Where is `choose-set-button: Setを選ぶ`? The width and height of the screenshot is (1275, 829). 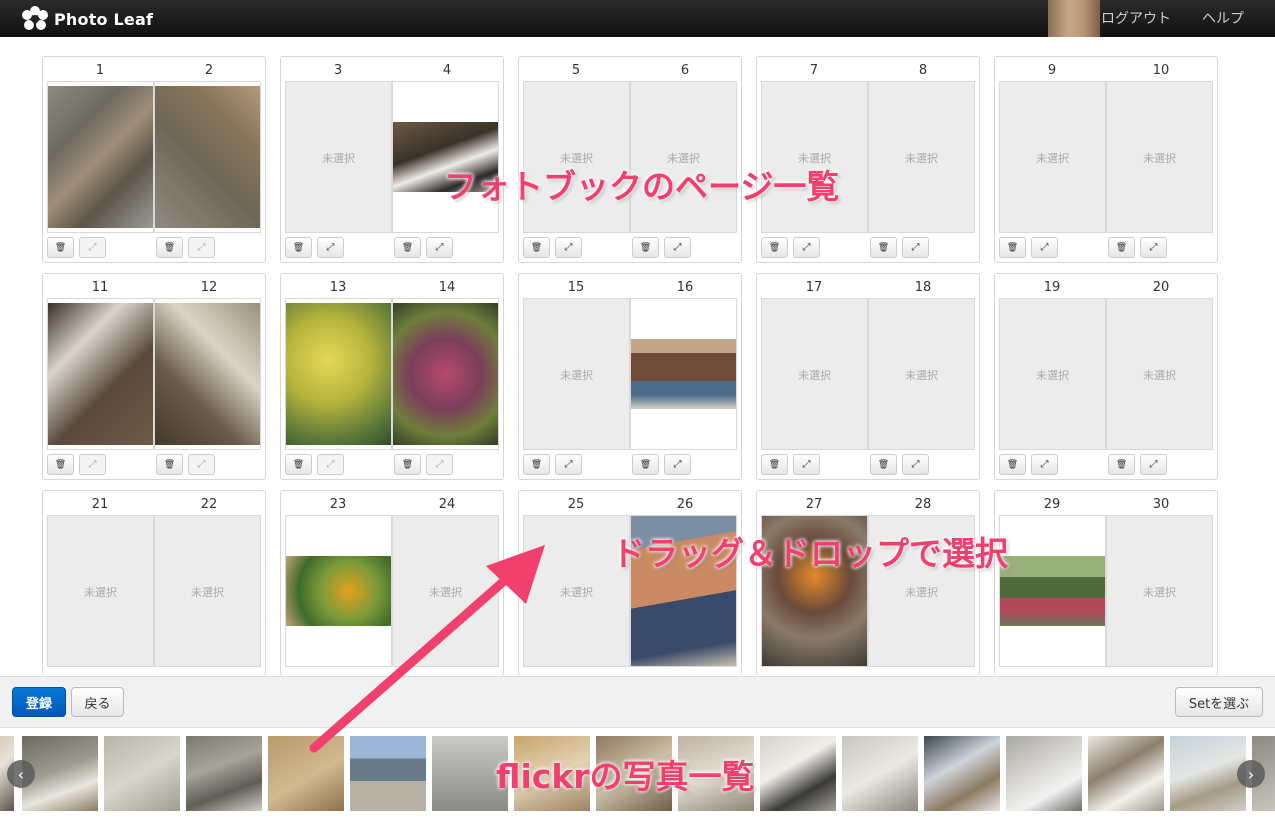
choose-set-button: Setを選ぶ is located at coordinates (1219, 702).